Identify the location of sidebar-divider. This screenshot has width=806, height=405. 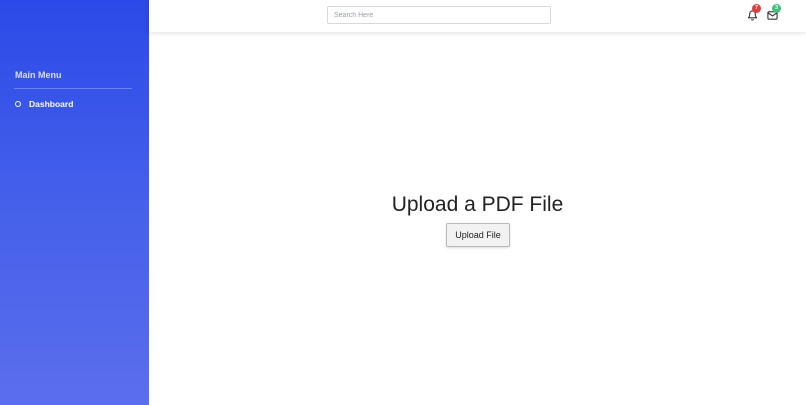
(73, 88).